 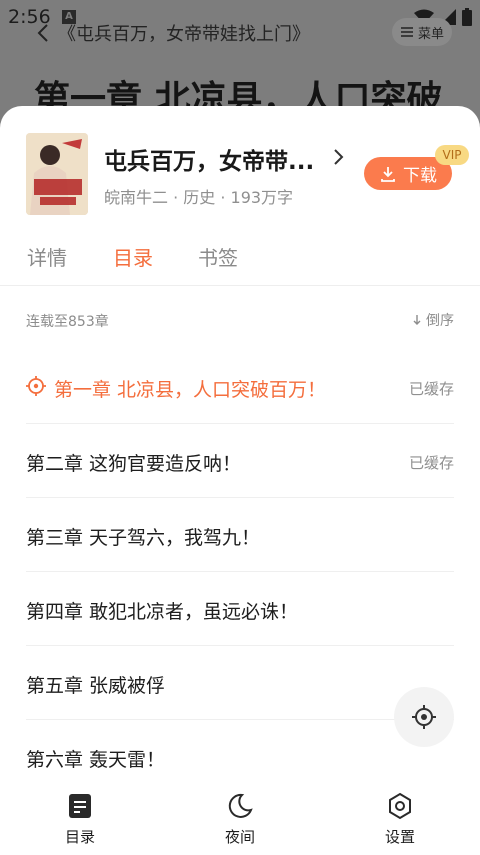 What do you see at coordinates (43, 33) in the screenshot?
I see `back-icon` at bounding box center [43, 33].